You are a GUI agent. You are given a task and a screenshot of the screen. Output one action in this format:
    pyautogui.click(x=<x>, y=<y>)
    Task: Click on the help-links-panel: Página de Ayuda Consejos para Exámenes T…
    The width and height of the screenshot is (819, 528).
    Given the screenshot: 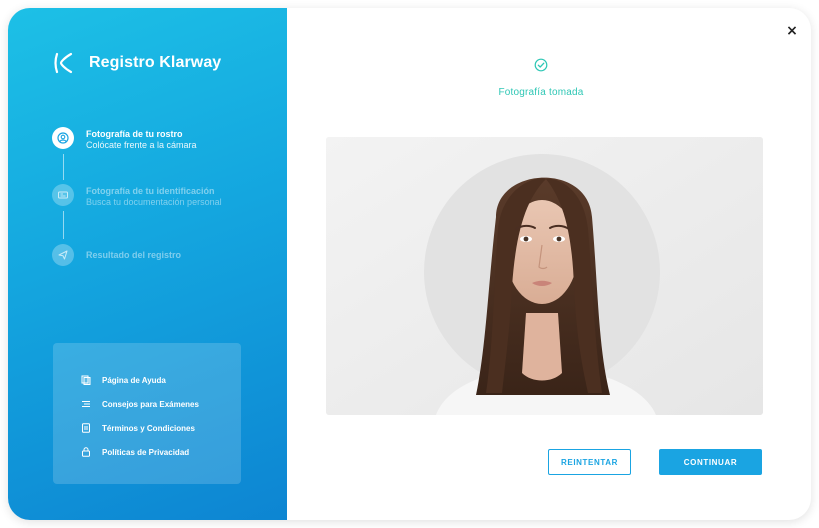 What is the action you would take?
    pyautogui.click(x=147, y=413)
    